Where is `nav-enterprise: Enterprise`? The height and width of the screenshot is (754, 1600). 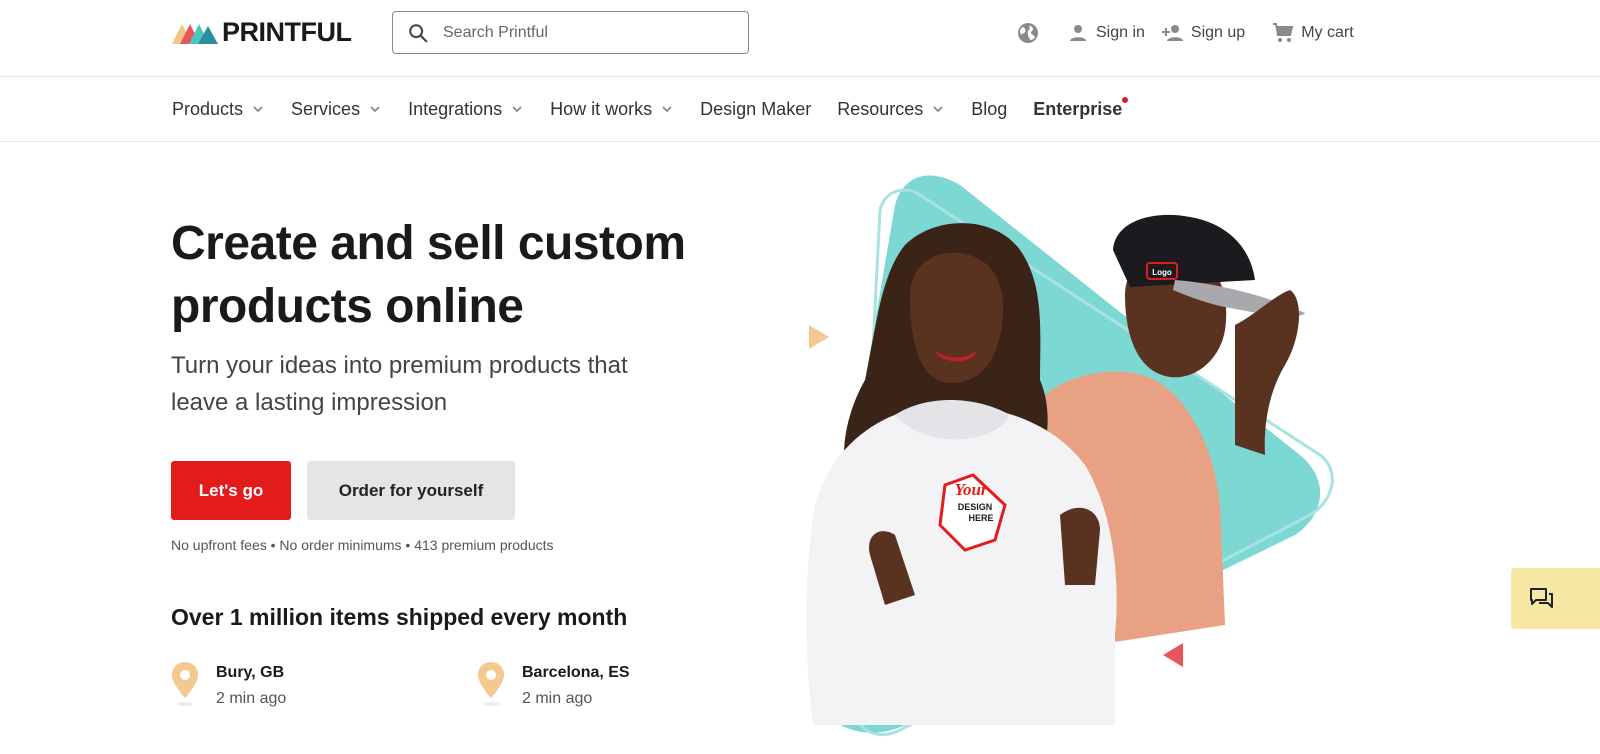
nav-enterprise: Enterprise is located at coordinates (1081, 108).